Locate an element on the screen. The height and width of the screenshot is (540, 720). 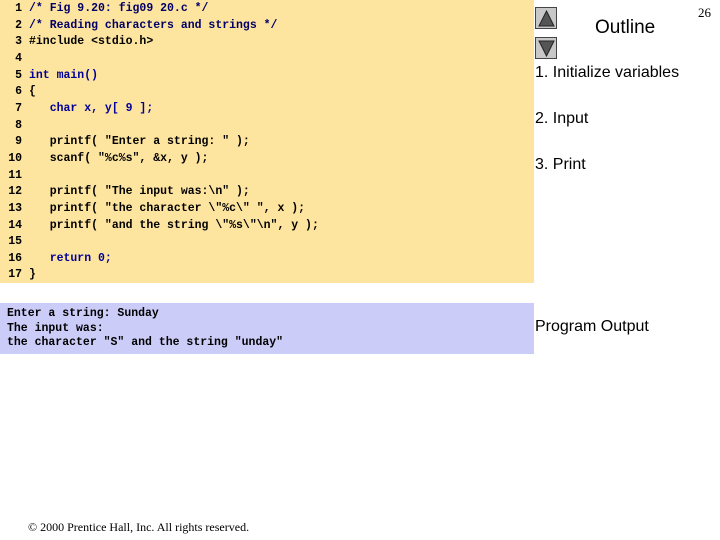
code-line: 4 is located at coordinates (267, 59).